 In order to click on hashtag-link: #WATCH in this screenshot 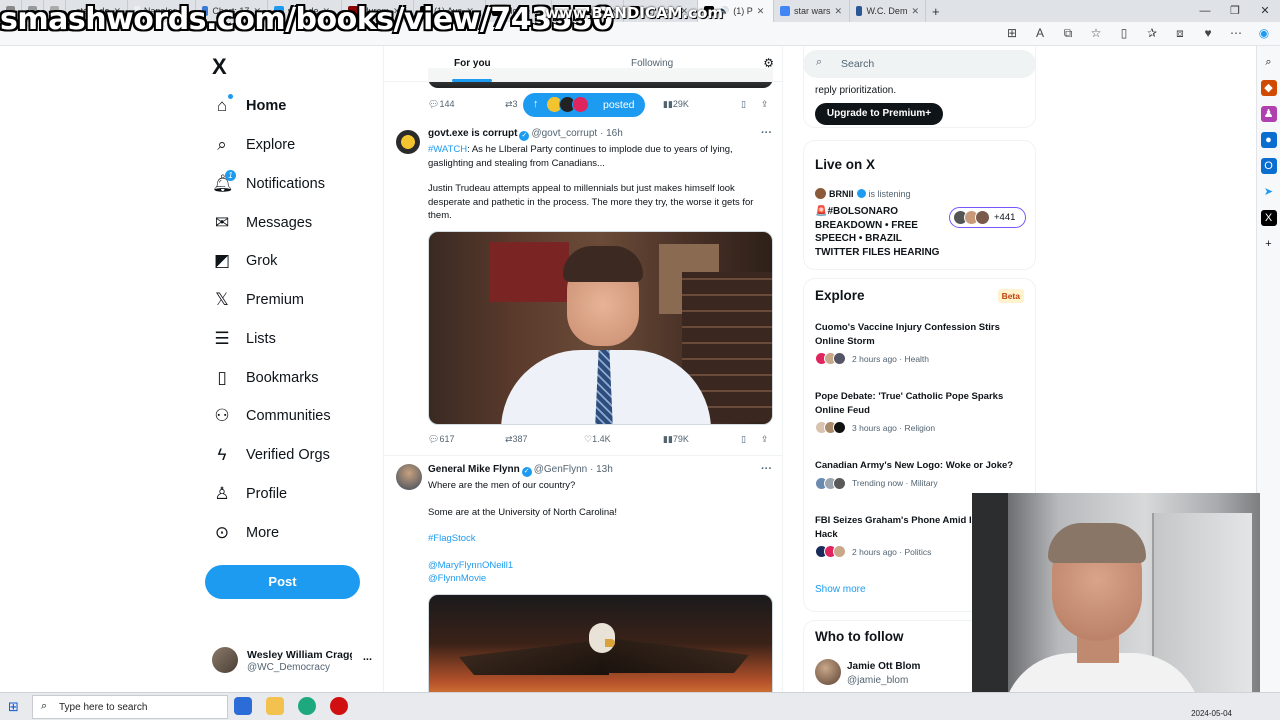, I will do `click(447, 149)`.